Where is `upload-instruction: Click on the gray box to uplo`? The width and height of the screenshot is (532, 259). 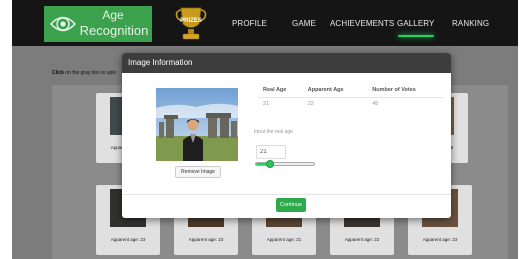 upload-instruction: Click on the gray box to uplo is located at coordinates (84, 73).